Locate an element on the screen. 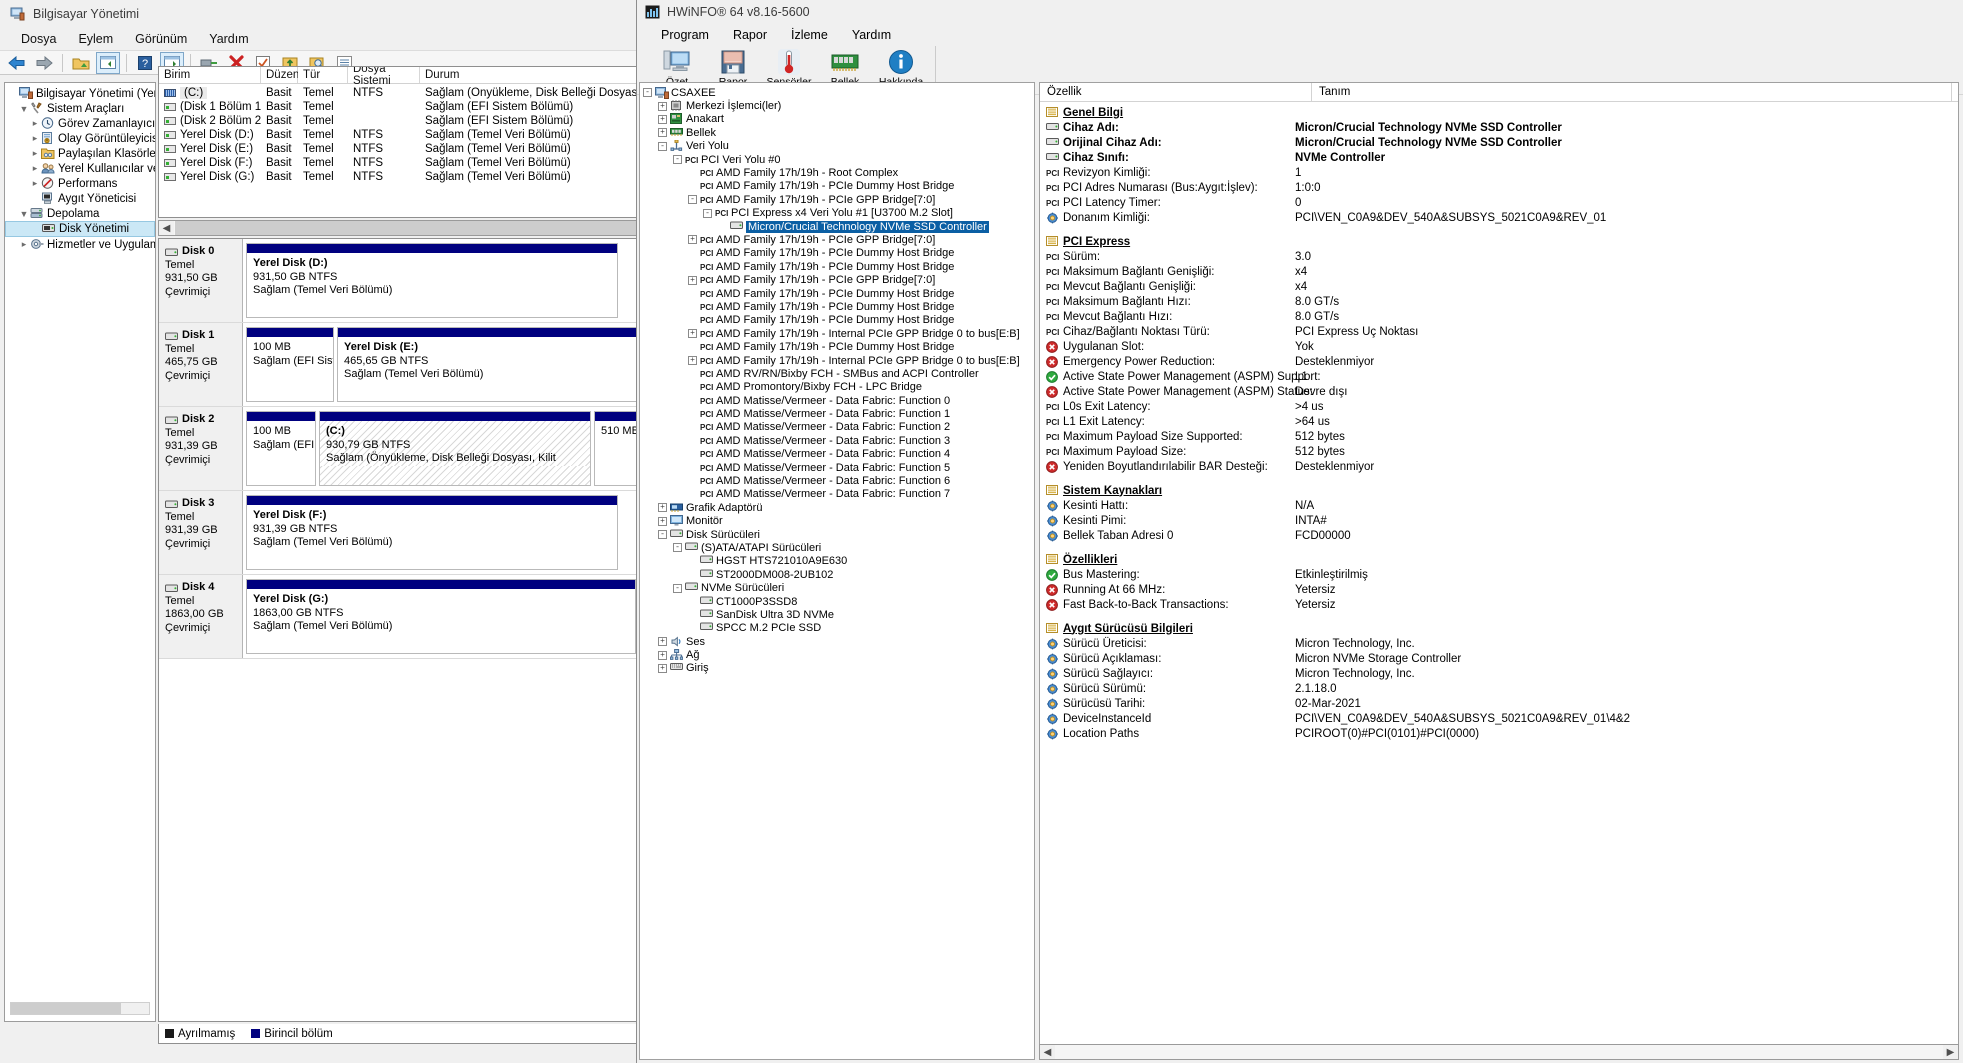 This screenshot has height=1063, width=1963. back-arrow-icon is located at coordinates (17, 63).